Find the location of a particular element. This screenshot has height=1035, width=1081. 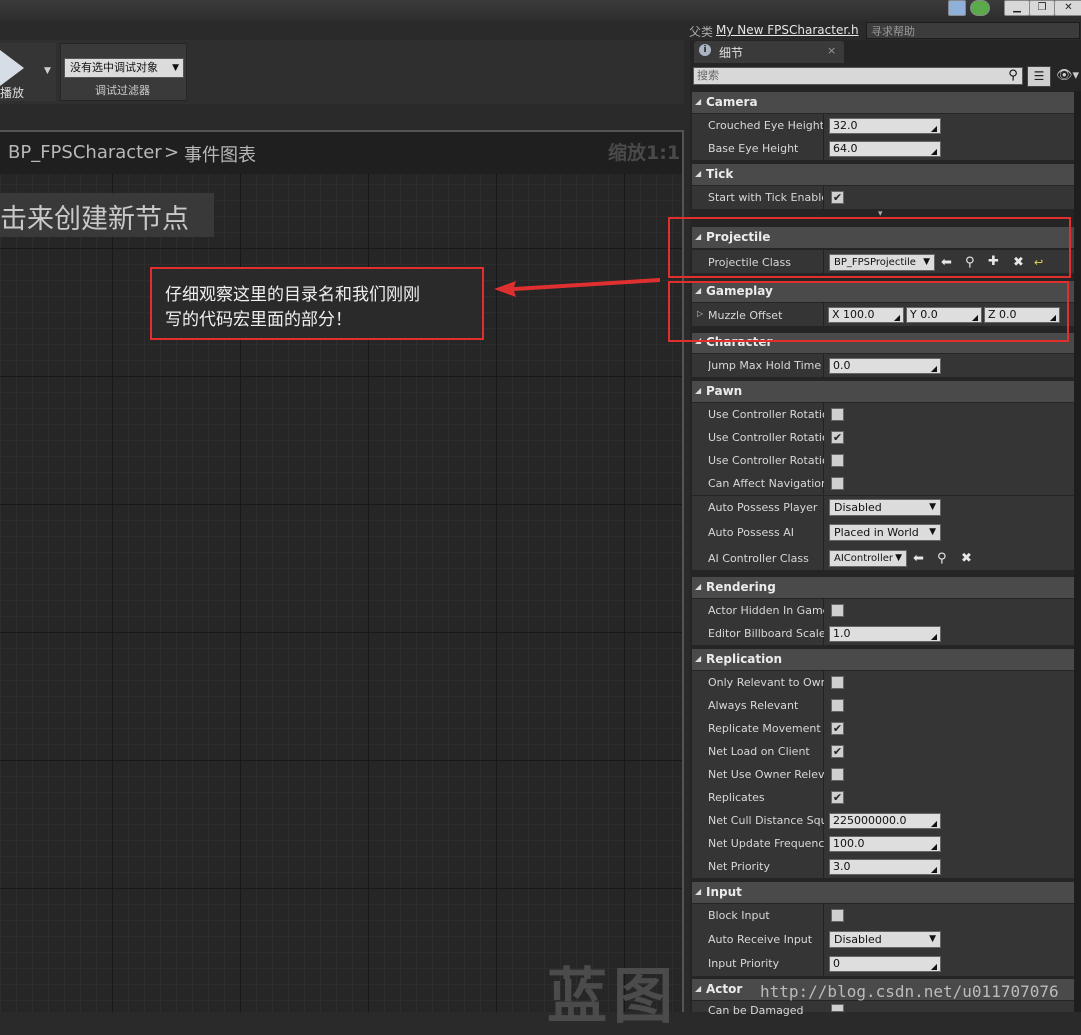

editor-billboard-scale-field: 1.0 ◢ is located at coordinates (885, 634).